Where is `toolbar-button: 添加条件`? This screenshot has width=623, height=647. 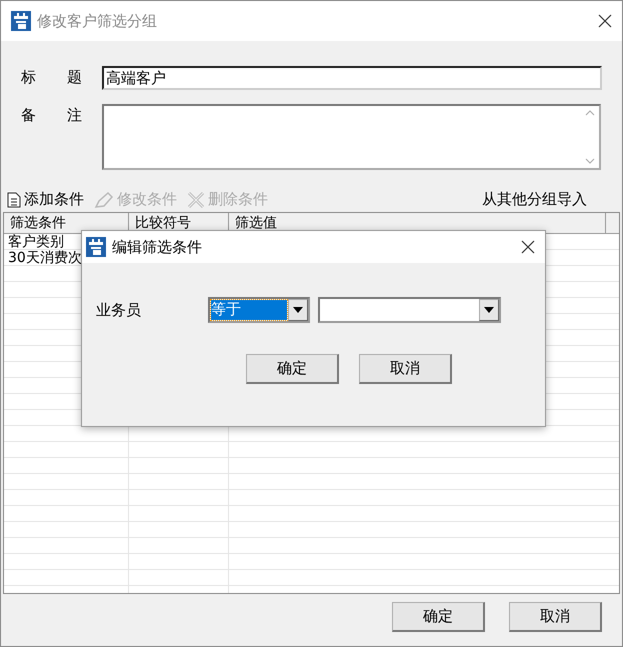 toolbar-button: 添加条件 is located at coordinates (45, 199).